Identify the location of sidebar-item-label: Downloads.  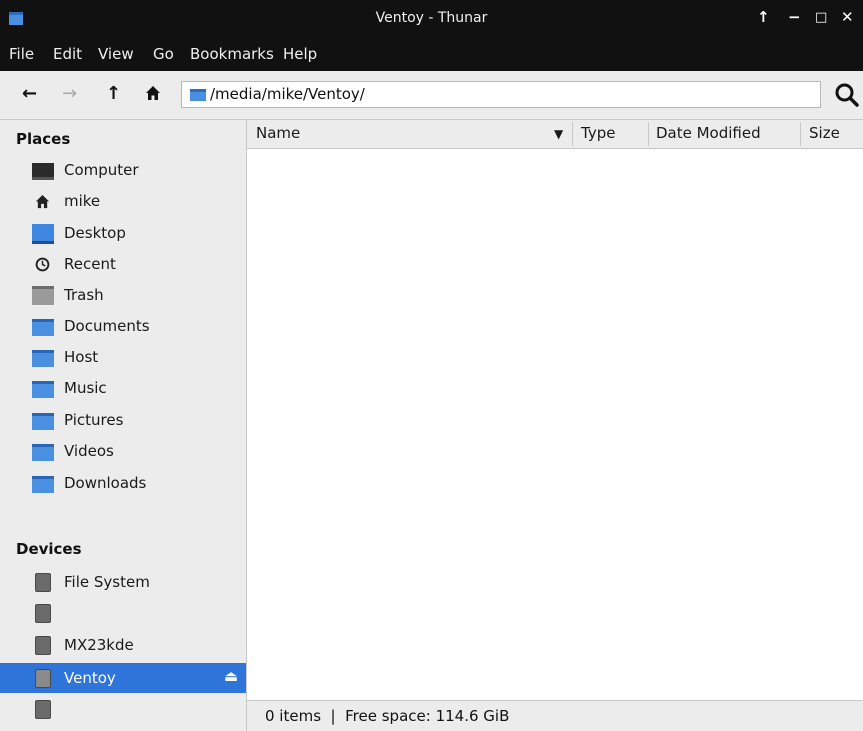
(105, 483).